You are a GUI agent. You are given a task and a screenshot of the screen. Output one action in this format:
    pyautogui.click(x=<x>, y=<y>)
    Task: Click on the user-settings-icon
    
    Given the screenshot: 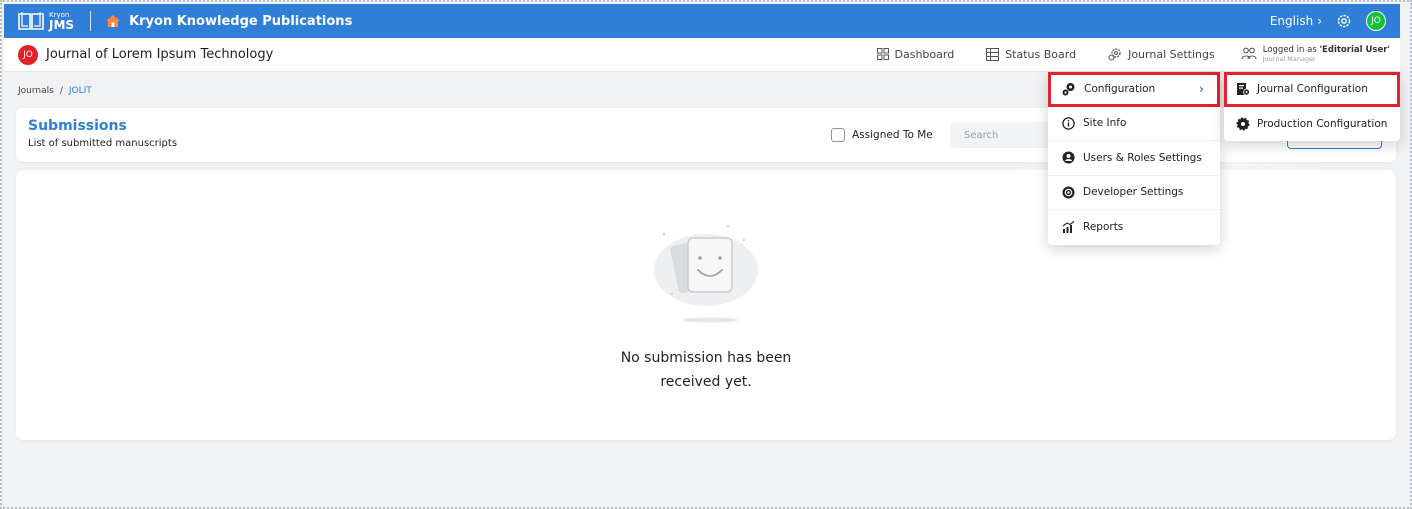 What is the action you would take?
    pyautogui.click(x=1068, y=157)
    